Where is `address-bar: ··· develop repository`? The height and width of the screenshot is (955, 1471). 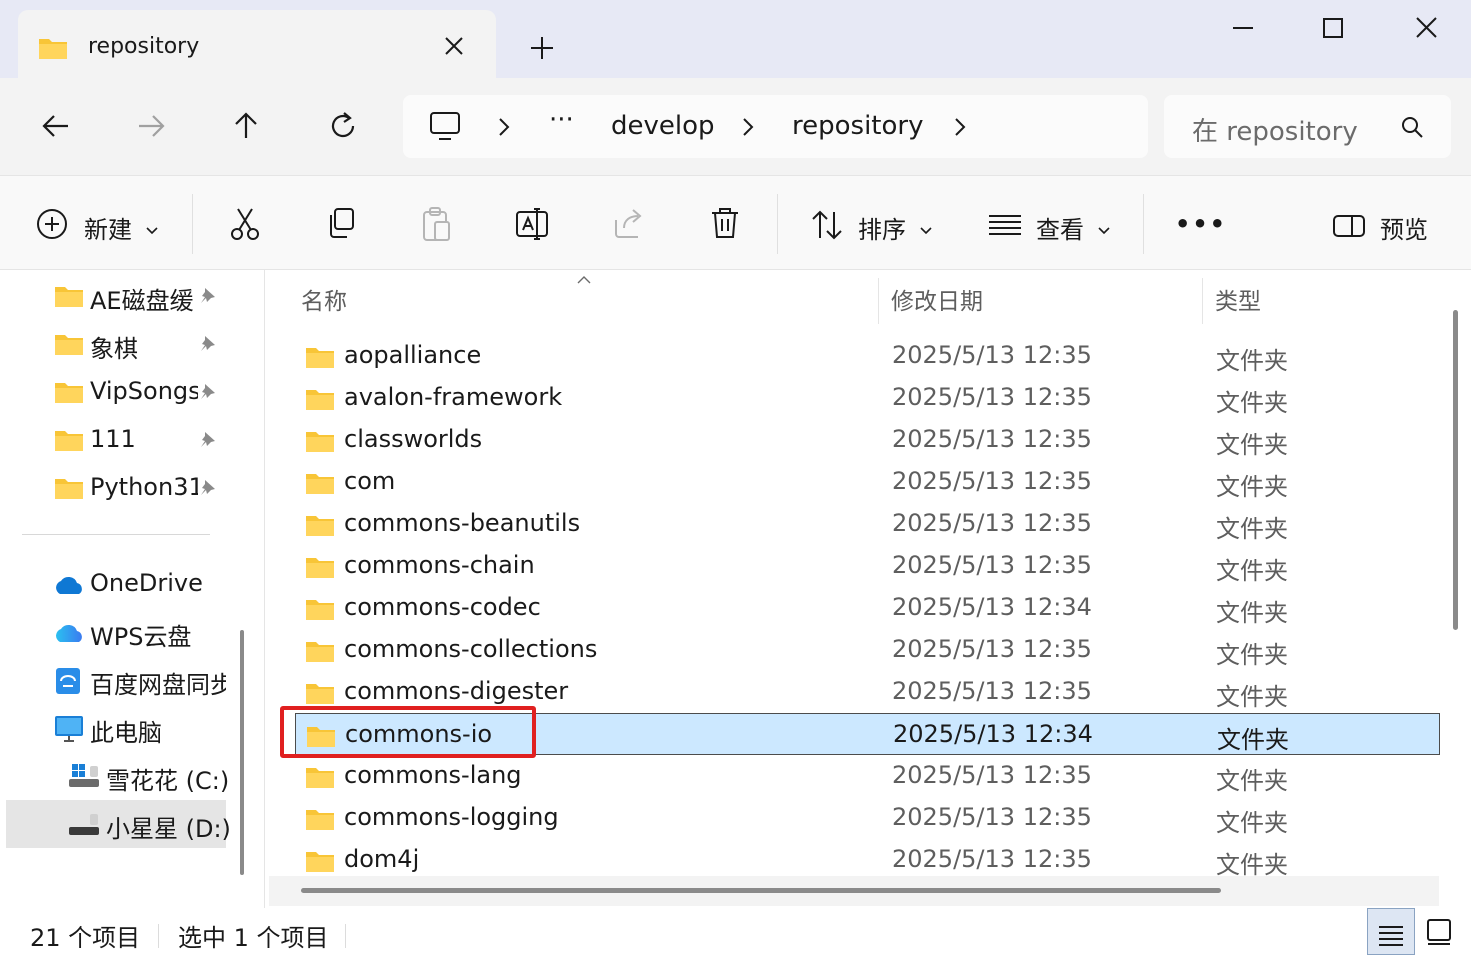 address-bar: ··· develop repository is located at coordinates (775, 126).